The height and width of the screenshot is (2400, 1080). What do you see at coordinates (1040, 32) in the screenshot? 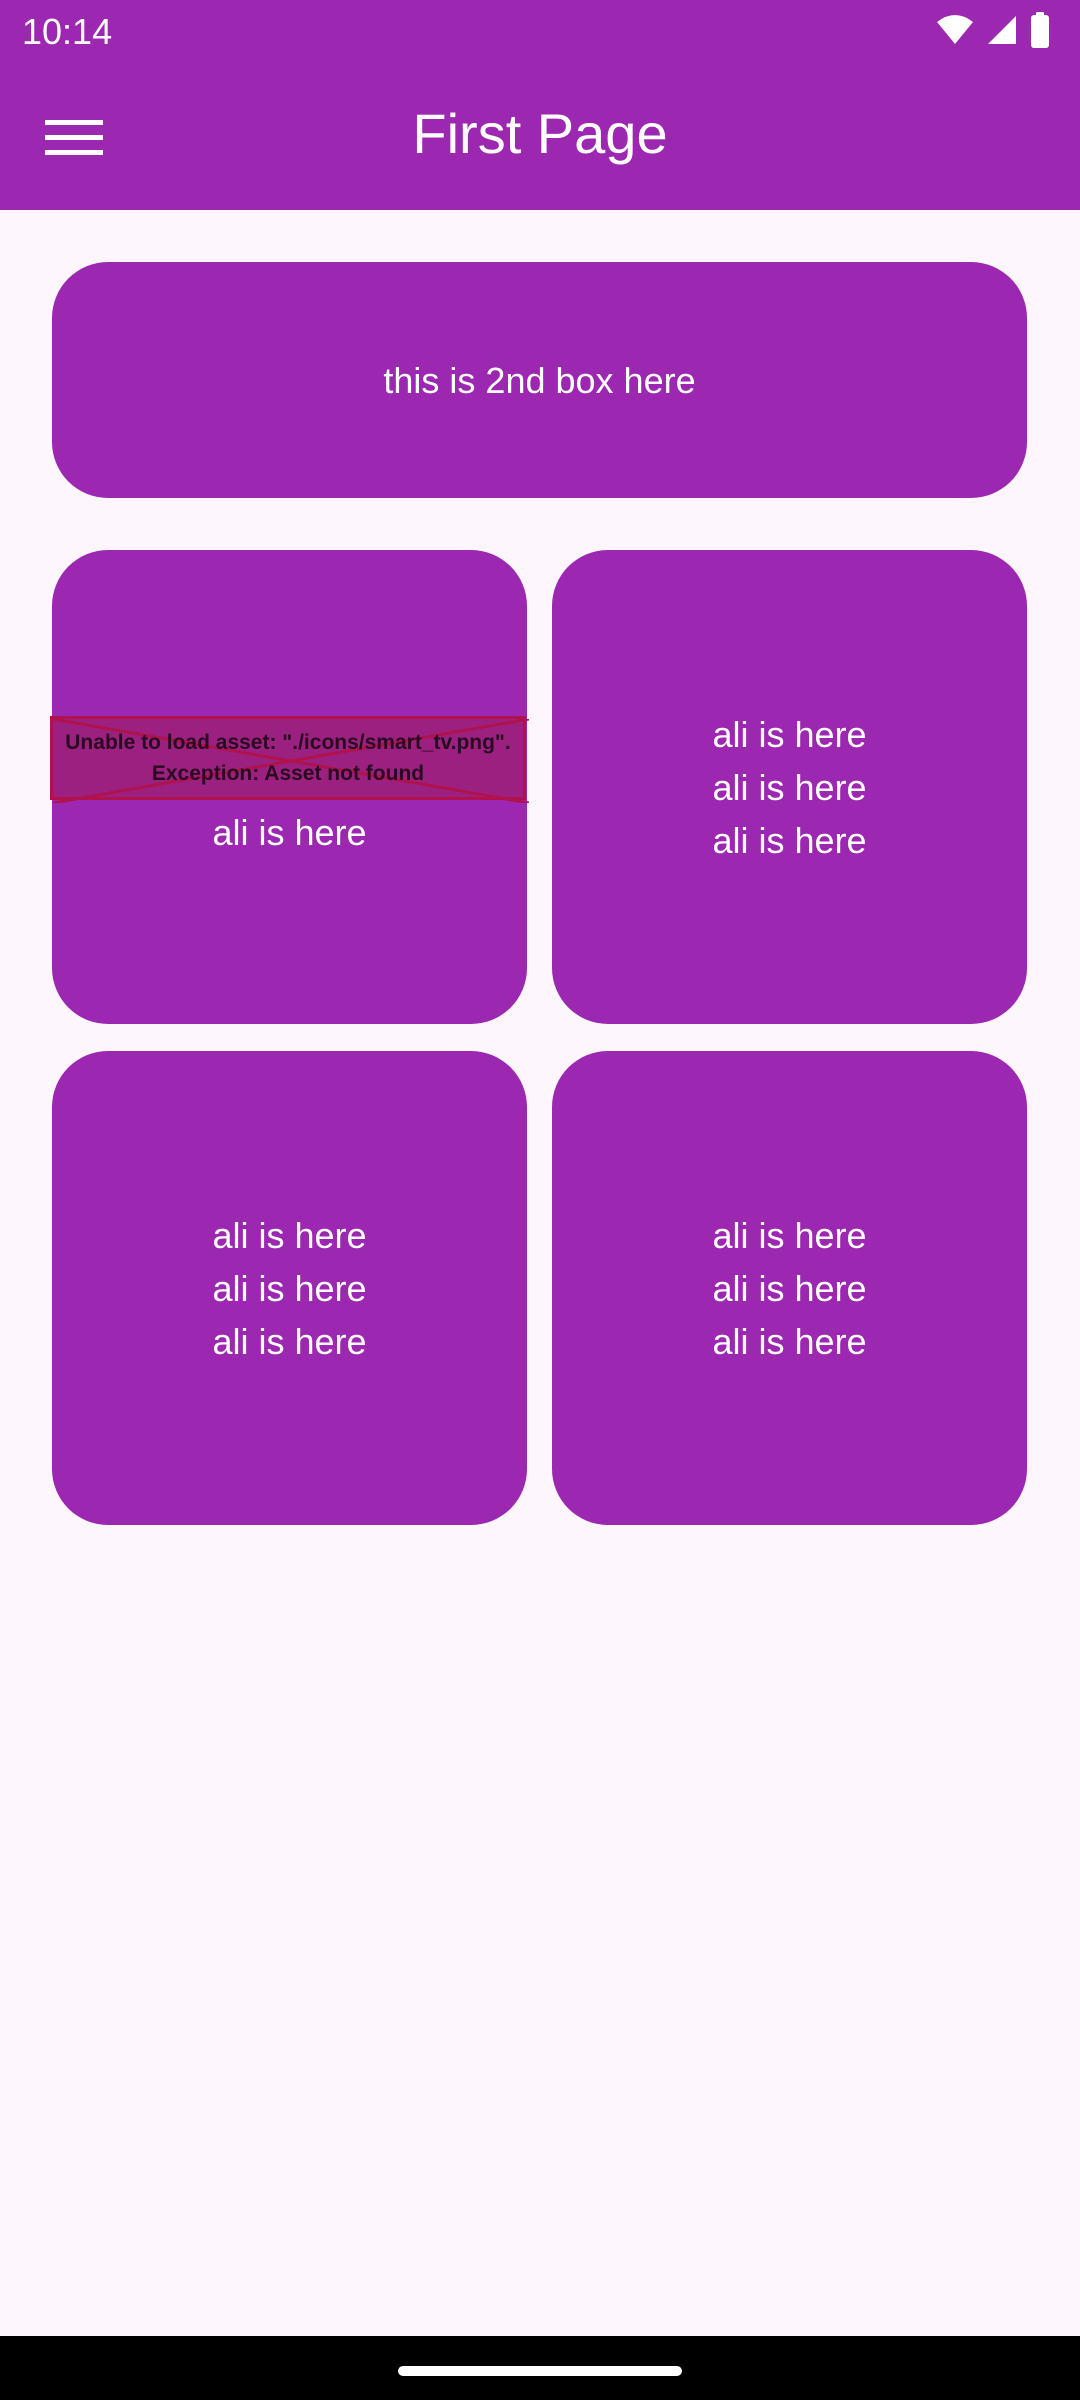
I see `battery-icon` at bounding box center [1040, 32].